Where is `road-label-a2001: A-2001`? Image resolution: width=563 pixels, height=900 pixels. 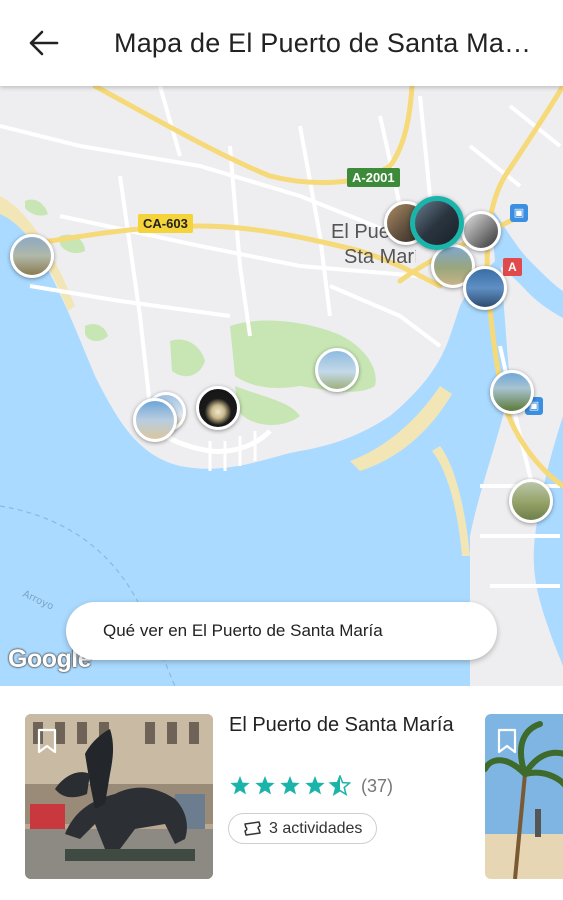
road-label-a2001: A-2001 is located at coordinates (373, 177).